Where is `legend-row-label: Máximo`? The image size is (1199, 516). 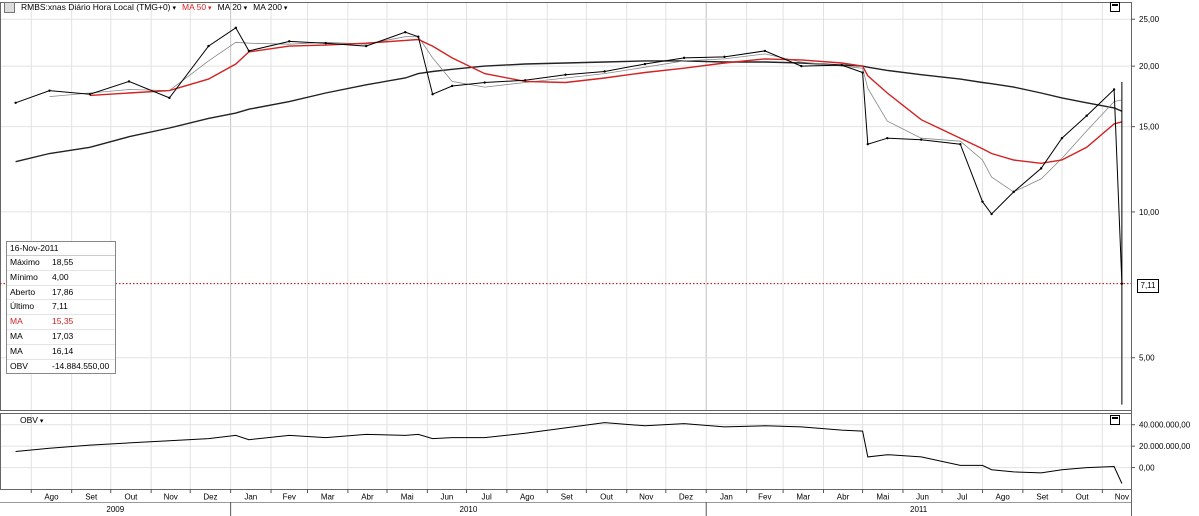 legend-row-label: Máximo is located at coordinates (25, 262).